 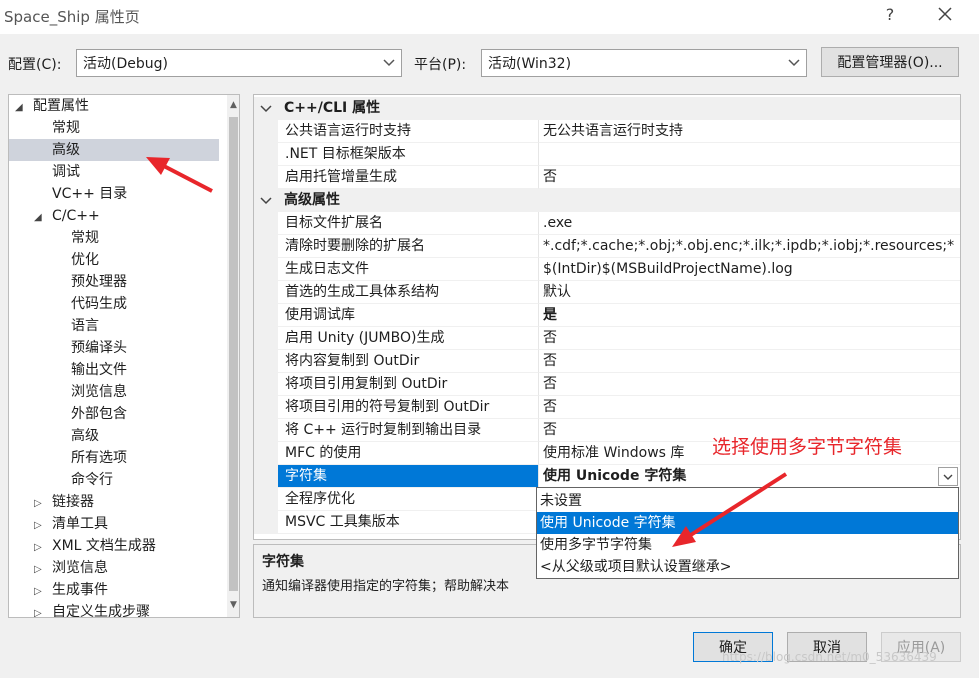 What do you see at coordinates (114, 260) in the screenshot?
I see `tree-item: 优化` at bounding box center [114, 260].